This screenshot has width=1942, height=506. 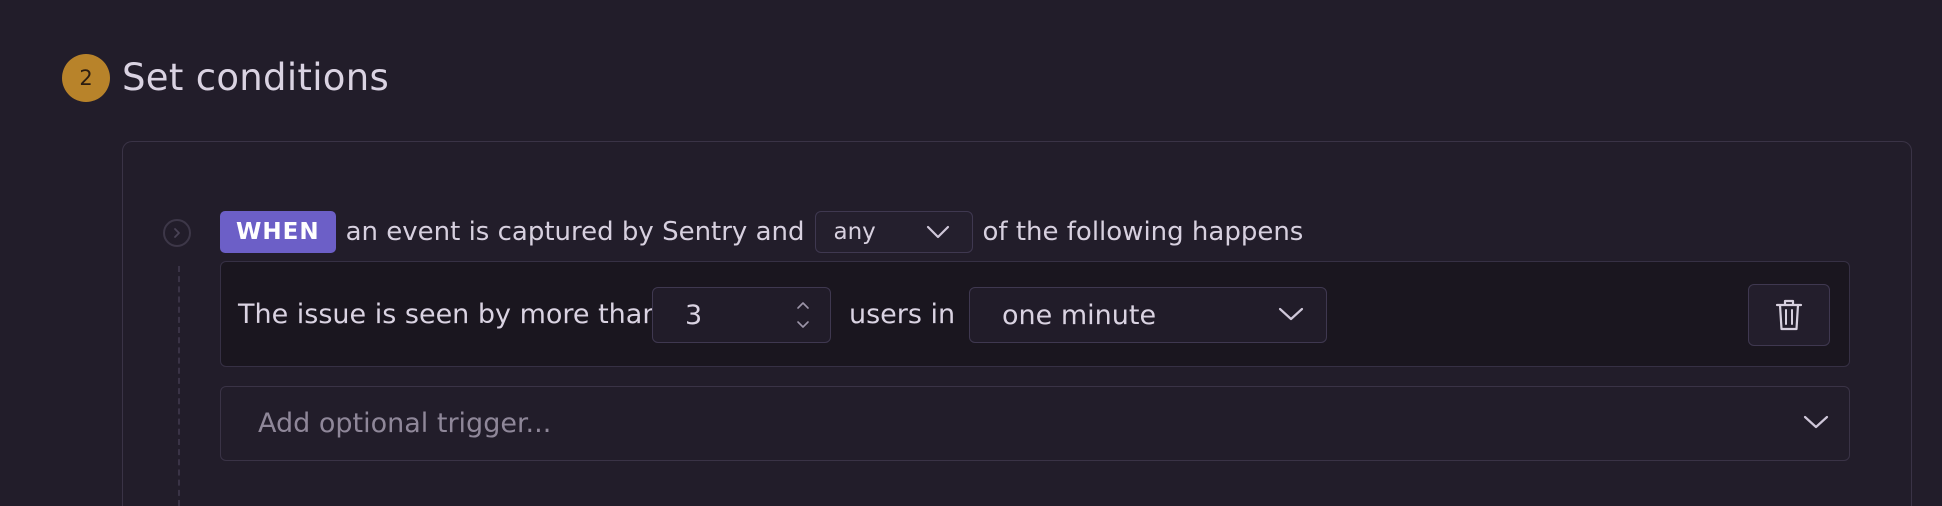 I want to click on trash-icon, so click(x=1789, y=315).